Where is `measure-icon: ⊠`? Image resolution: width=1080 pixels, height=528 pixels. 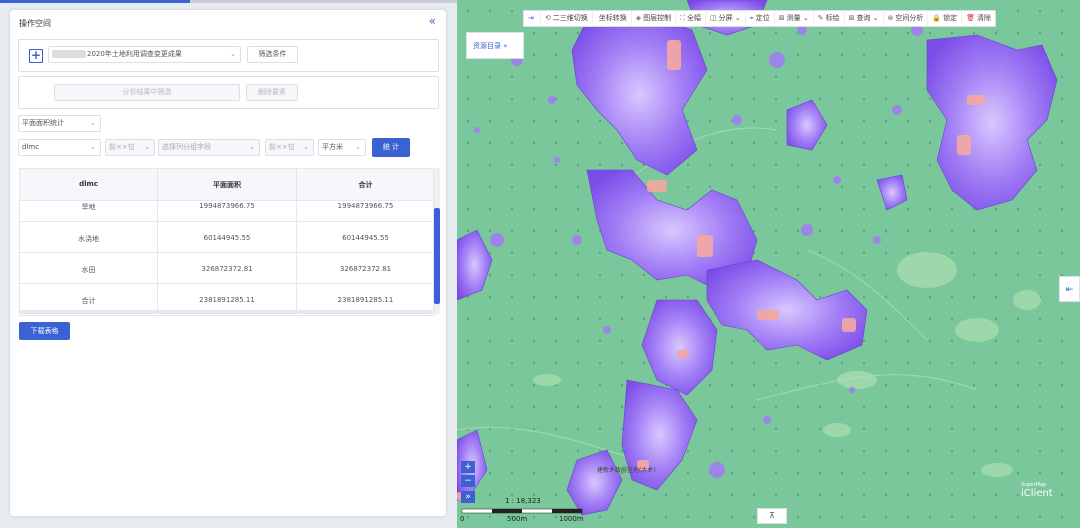
measure-icon: ⊠ is located at coordinates (781, 18).